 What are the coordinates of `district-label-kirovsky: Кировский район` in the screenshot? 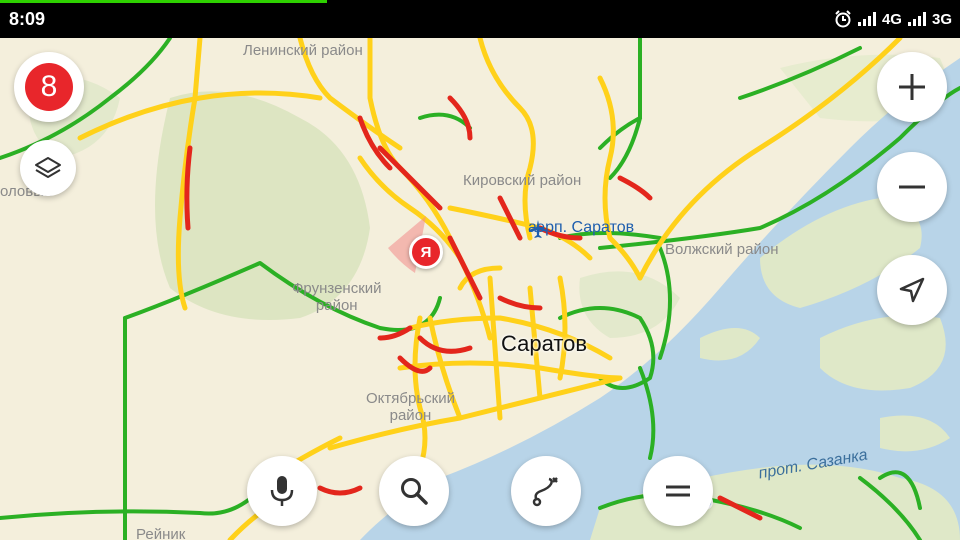 It's located at (522, 180).